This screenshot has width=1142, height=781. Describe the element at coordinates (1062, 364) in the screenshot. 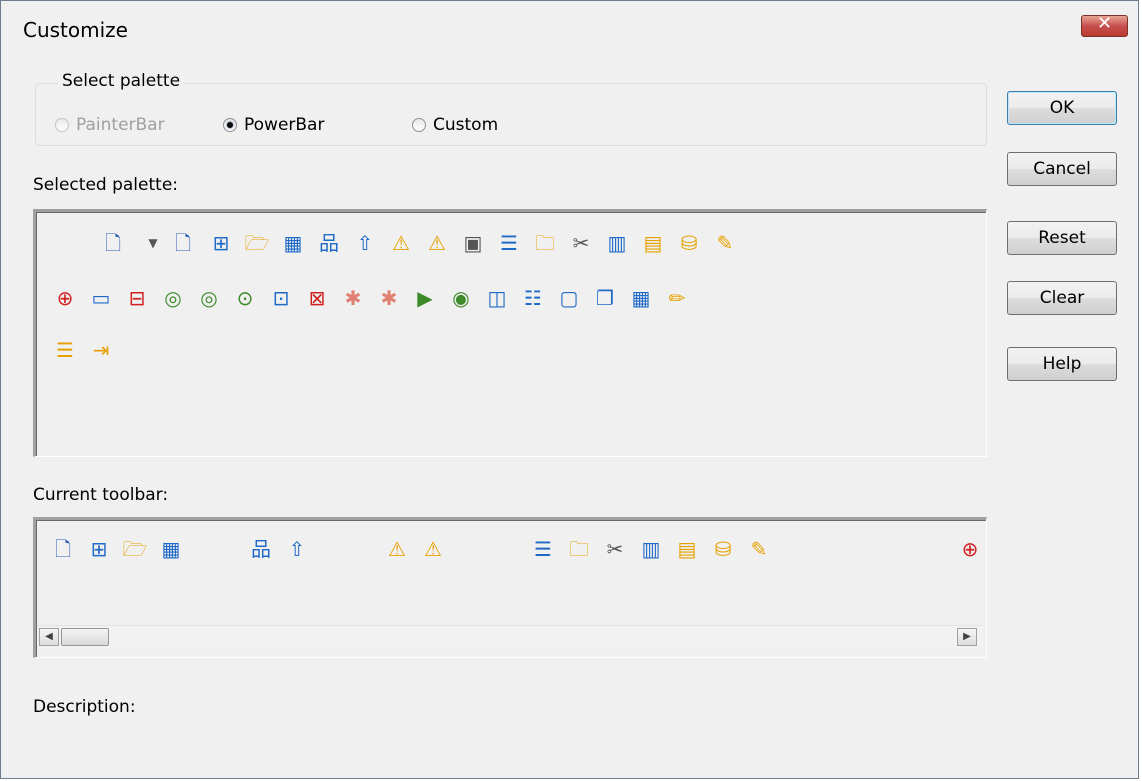

I see `help-button: Help` at that location.